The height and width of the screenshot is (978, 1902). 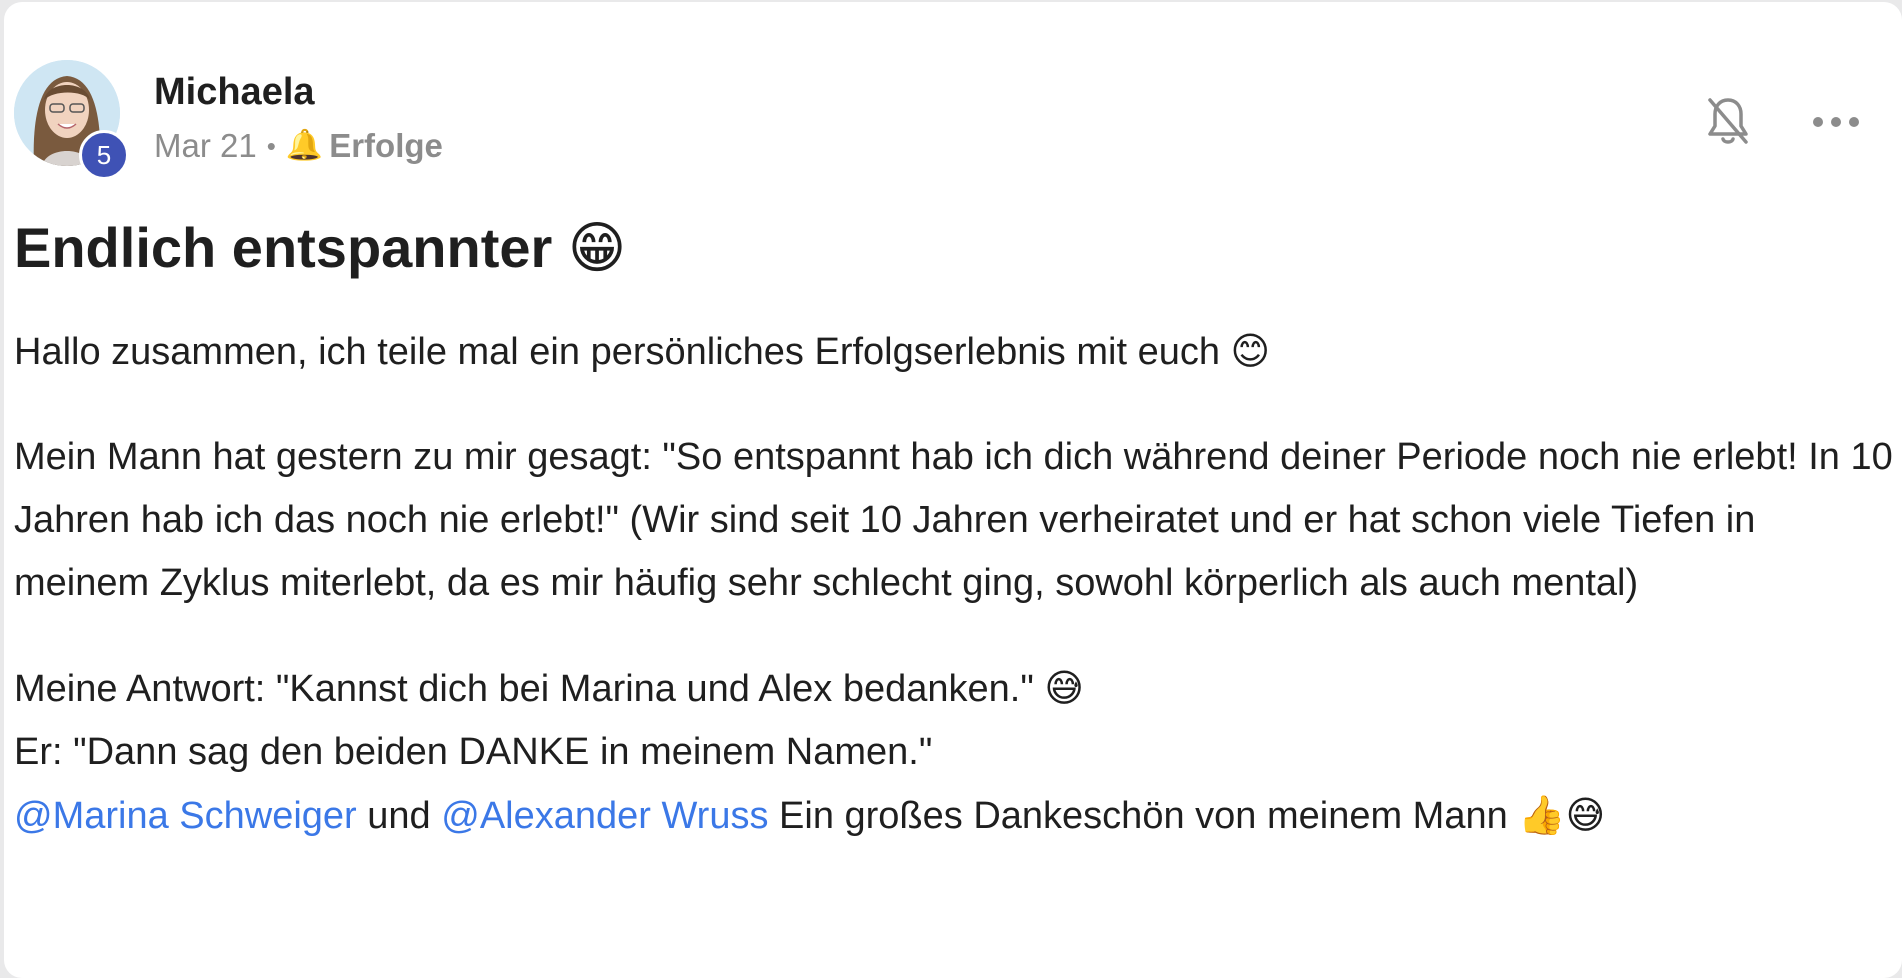 I want to click on more-horizontal-icon, so click(x=1836, y=122).